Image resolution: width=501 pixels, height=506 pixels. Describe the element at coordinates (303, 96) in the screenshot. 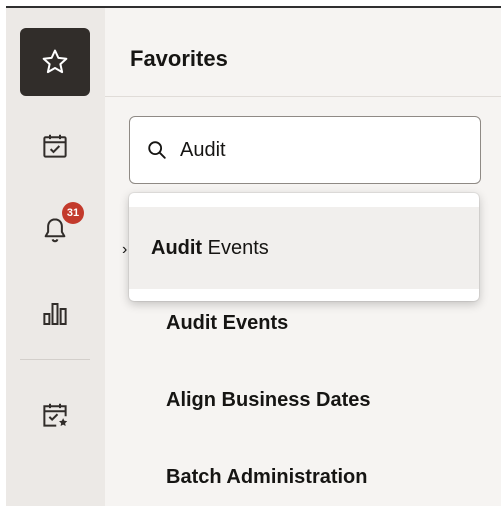

I see `panel-divider` at that location.